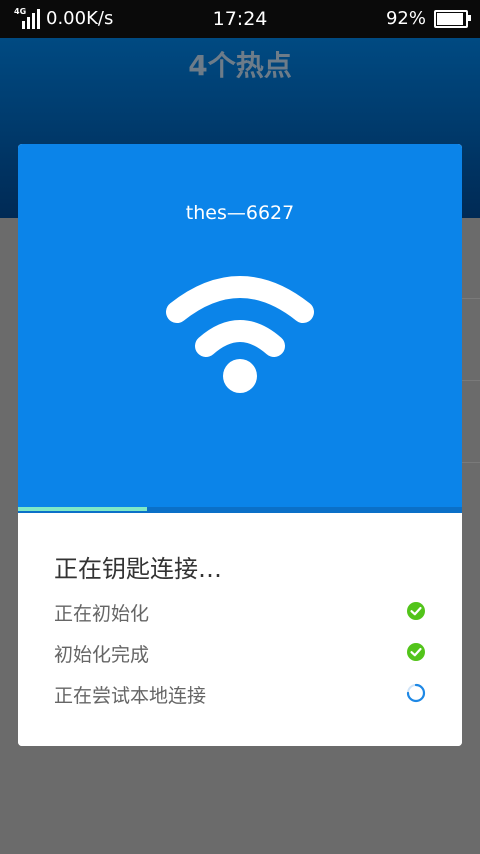 This screenshot has width=480, height=854. I want to click on status-bar: 4G 0.00K/s 17:24 92%, so click(240, 19).